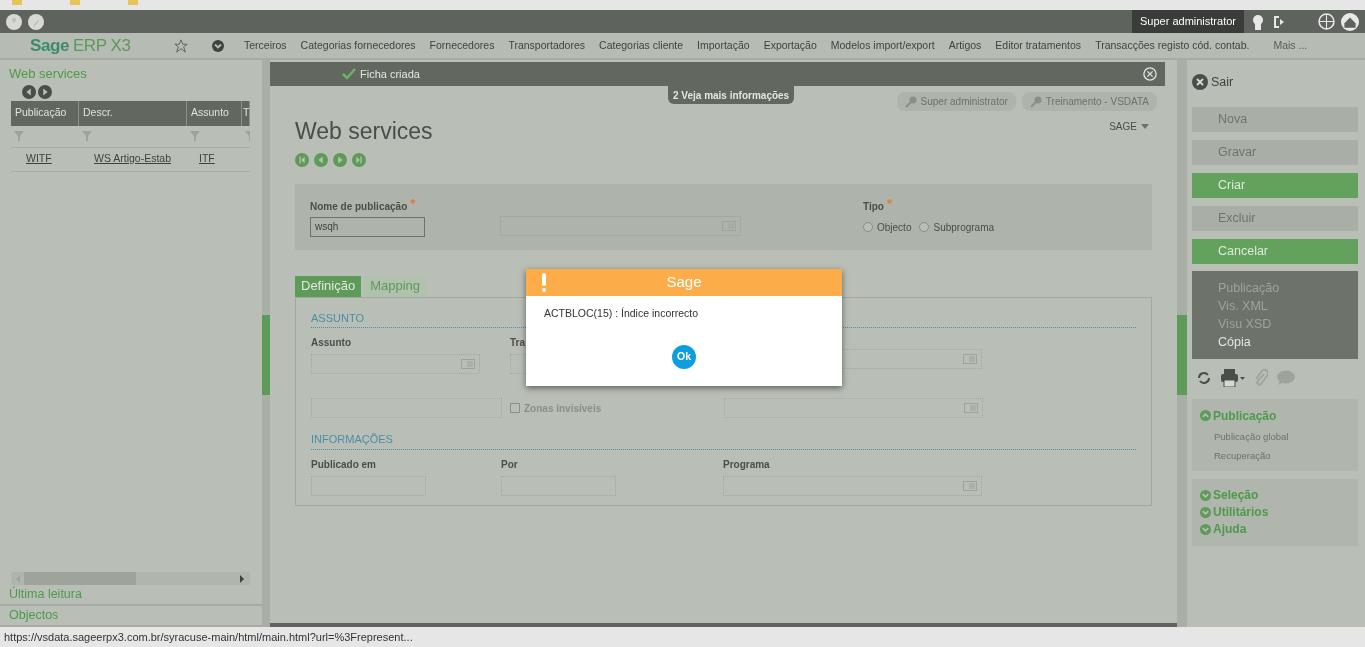 The image size is (1365, 647). Describe the element at coordinates (265, 45) in the screenshot. I see `menu-item: Terceiros` at that location.